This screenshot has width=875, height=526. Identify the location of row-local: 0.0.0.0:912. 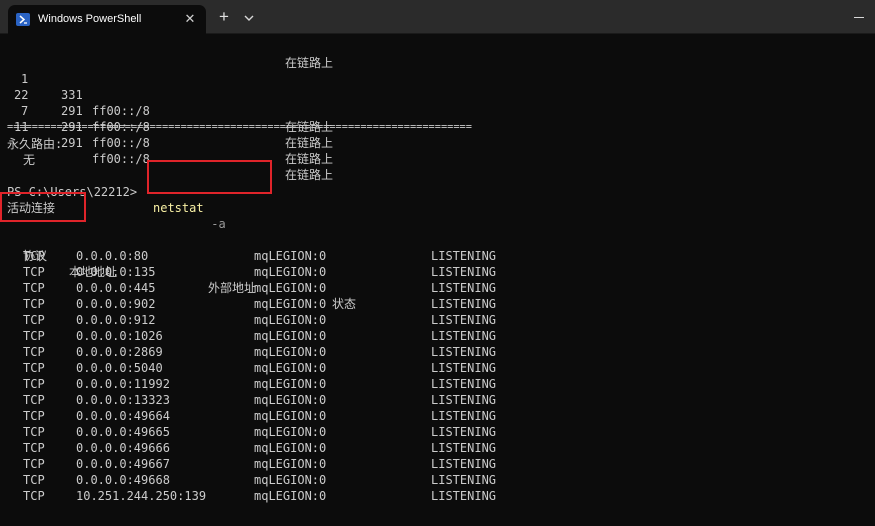
(116, 320).